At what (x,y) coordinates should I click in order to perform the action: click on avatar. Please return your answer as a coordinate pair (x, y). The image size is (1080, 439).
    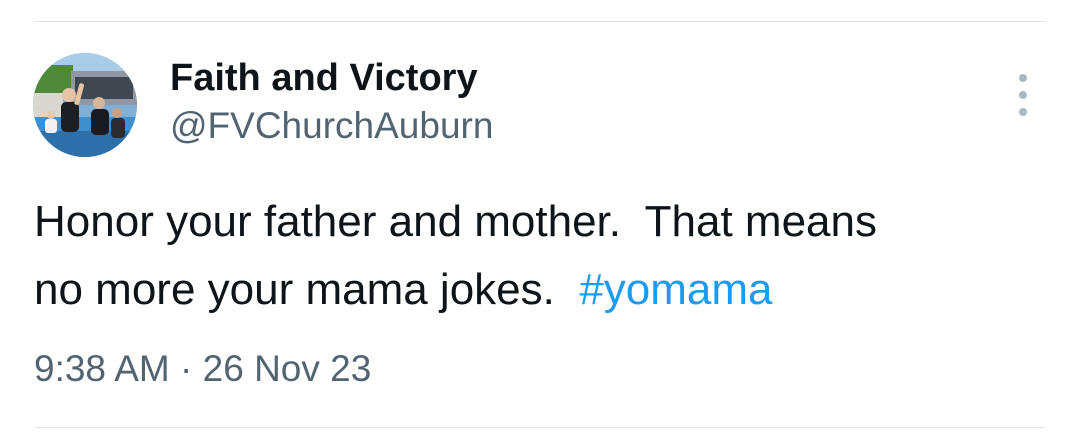
    Looking at the image, I should click on (85, 105).